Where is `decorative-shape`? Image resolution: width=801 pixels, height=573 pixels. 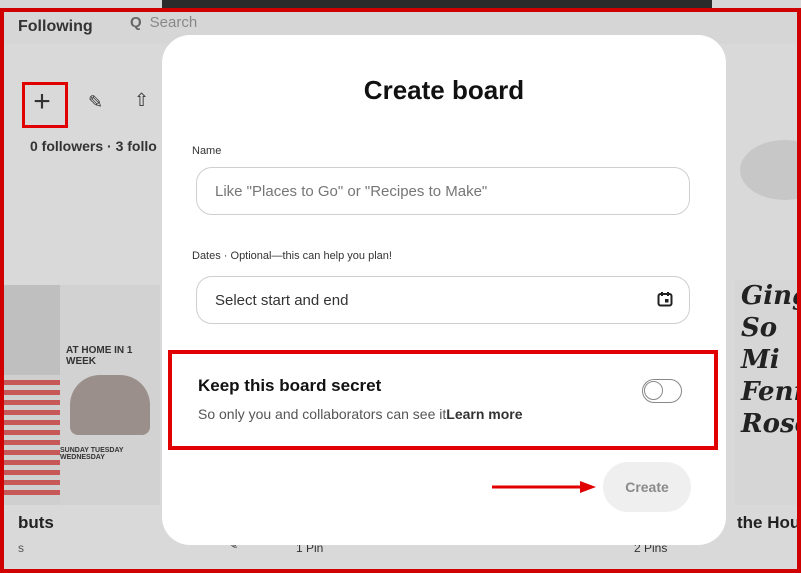
decorative-shape is located at coordinates (770, 170).